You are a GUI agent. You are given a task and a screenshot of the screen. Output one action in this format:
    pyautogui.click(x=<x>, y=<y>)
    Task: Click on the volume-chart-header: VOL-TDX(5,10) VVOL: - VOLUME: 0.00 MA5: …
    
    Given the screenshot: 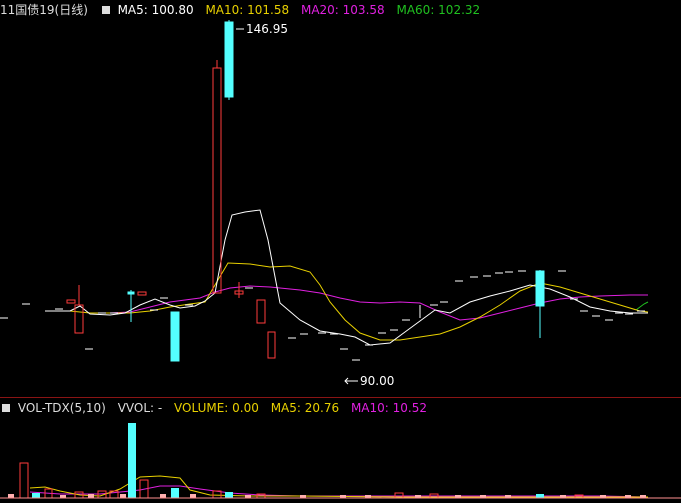 What is the action you would take?
    pyautogui.click(x=217, y=408)
    